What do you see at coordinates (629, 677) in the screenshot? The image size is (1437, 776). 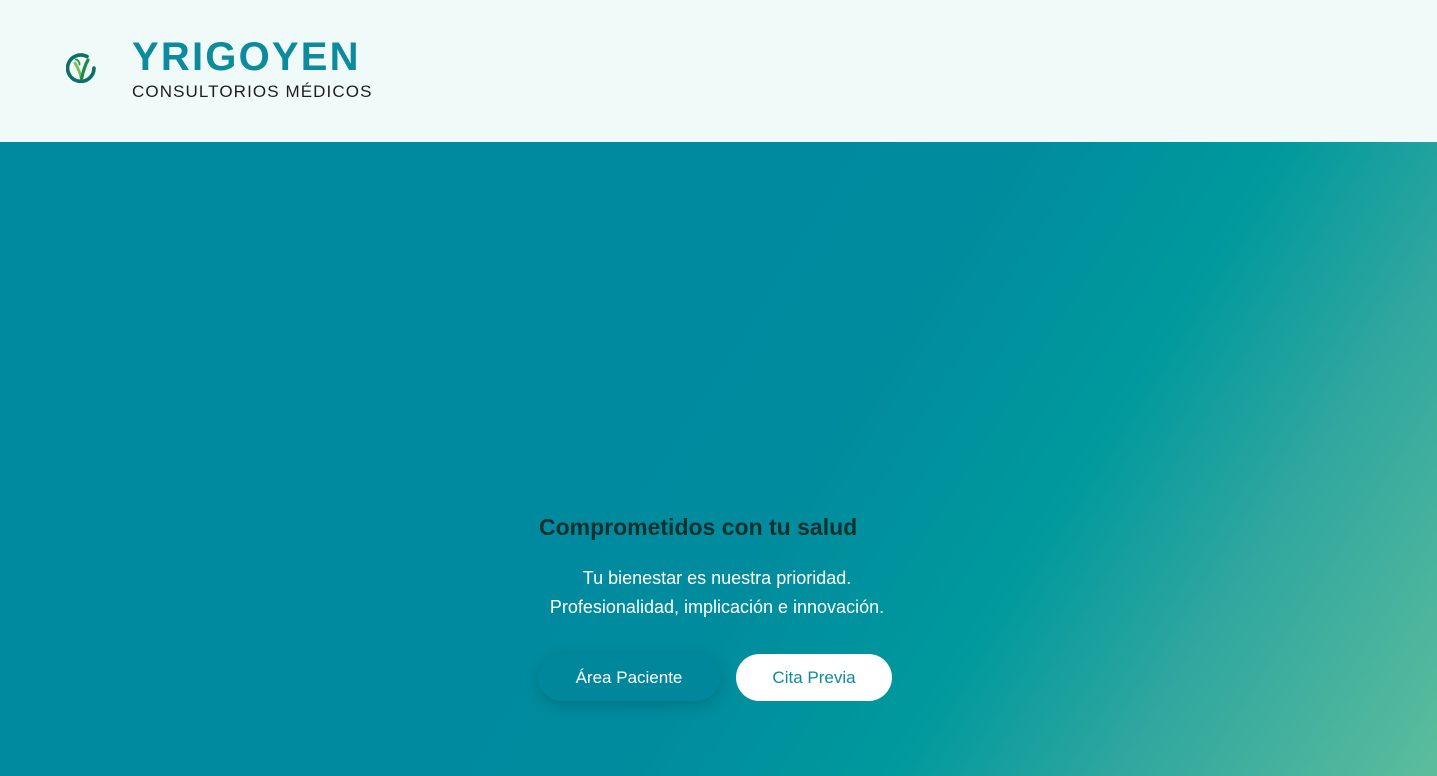 I see `patient-area-button: Área Paciente` at bounding box center [629, 677].